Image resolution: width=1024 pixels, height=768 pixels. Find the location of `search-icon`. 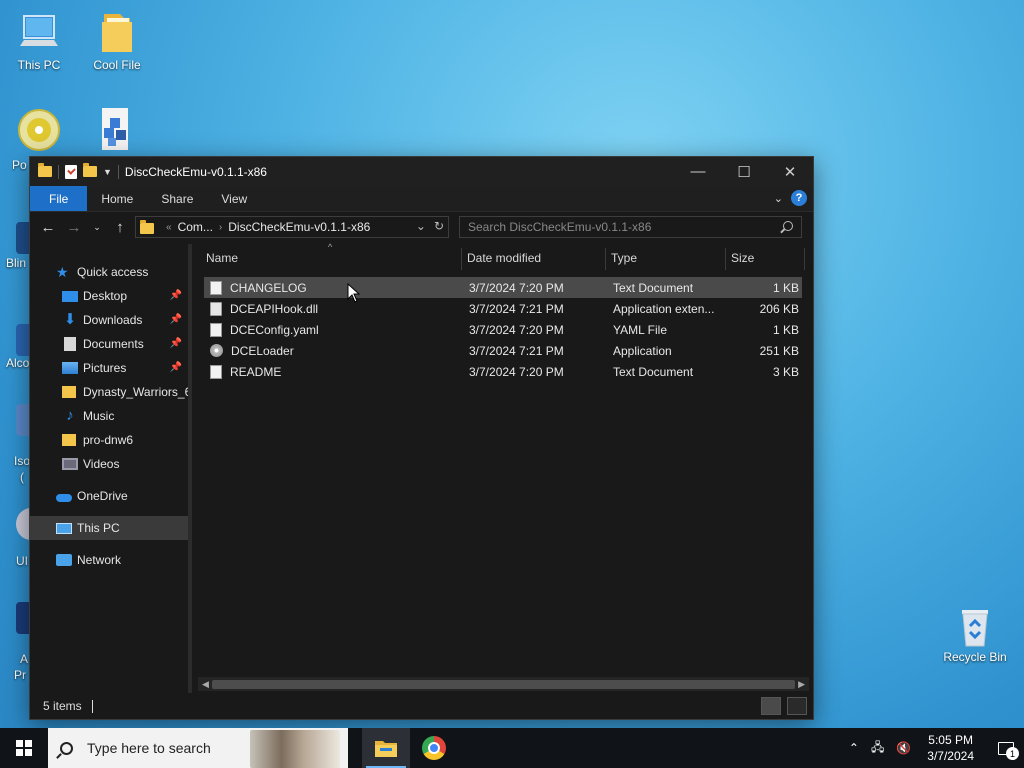

search-icon is located at coordinates (66, 748).